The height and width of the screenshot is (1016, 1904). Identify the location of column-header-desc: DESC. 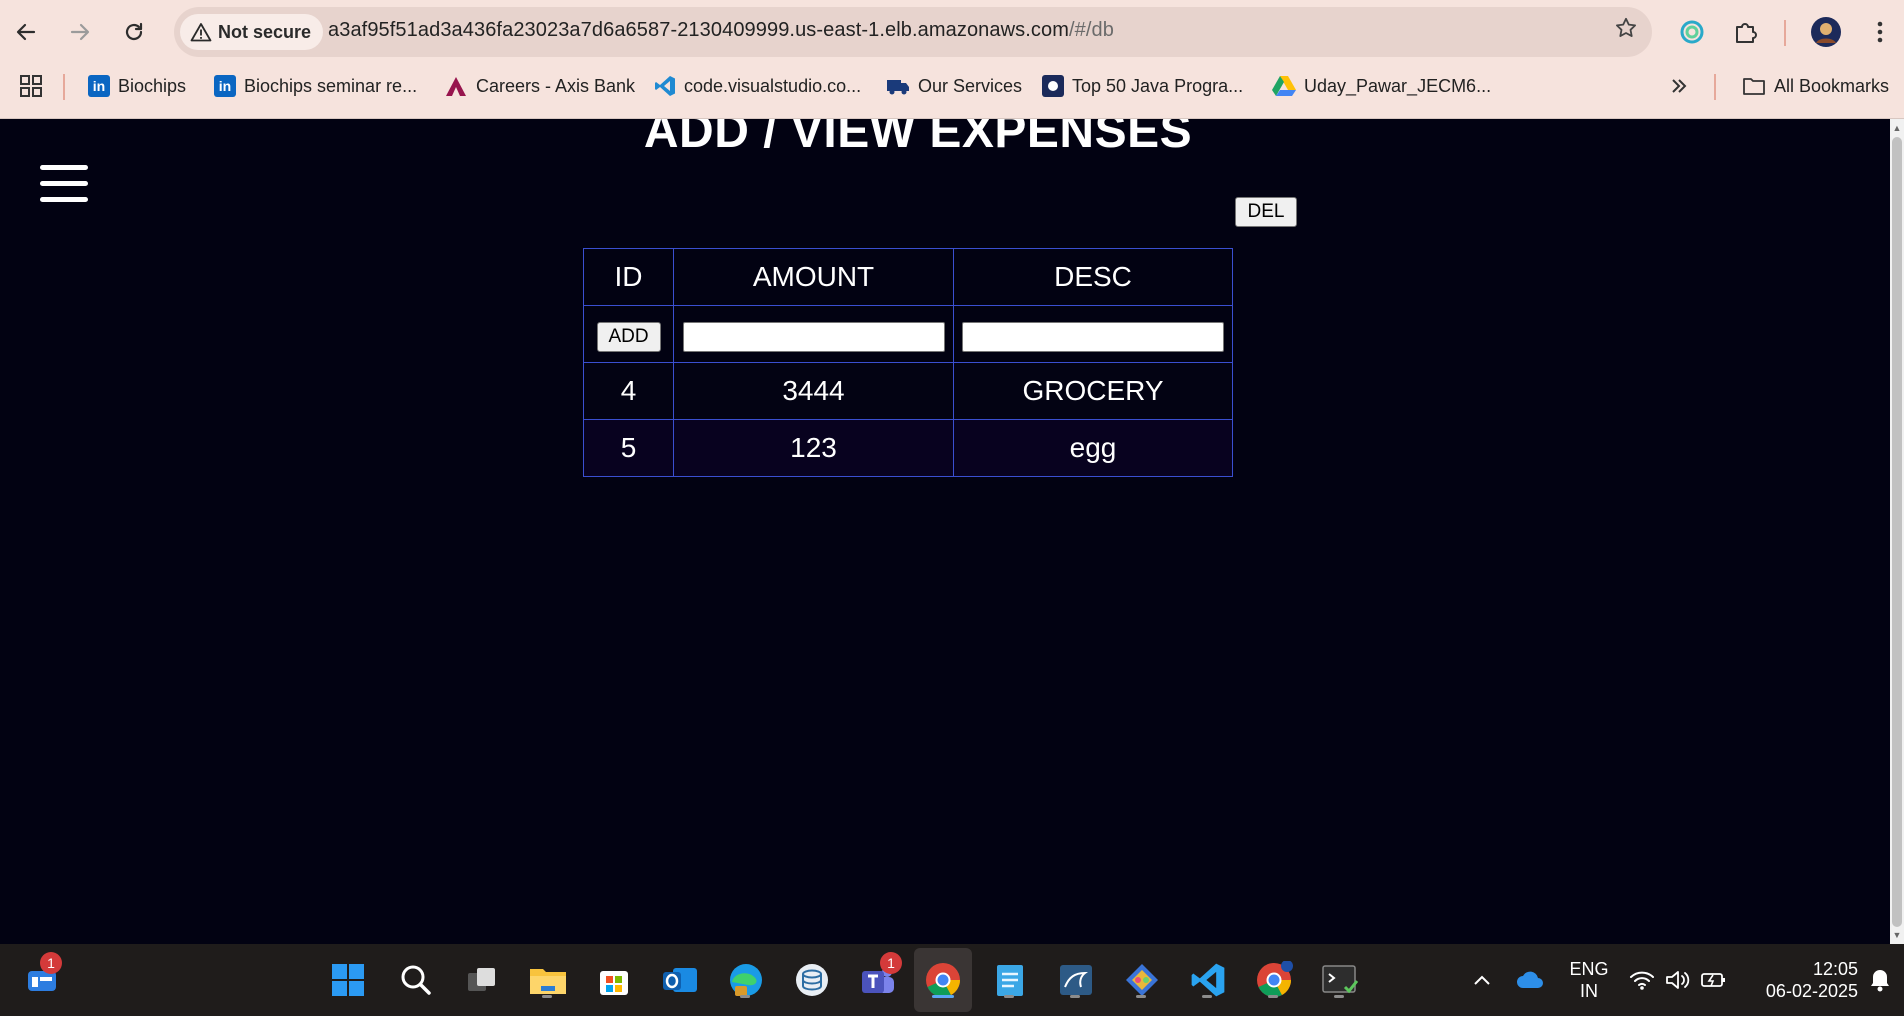
(1093, 277).